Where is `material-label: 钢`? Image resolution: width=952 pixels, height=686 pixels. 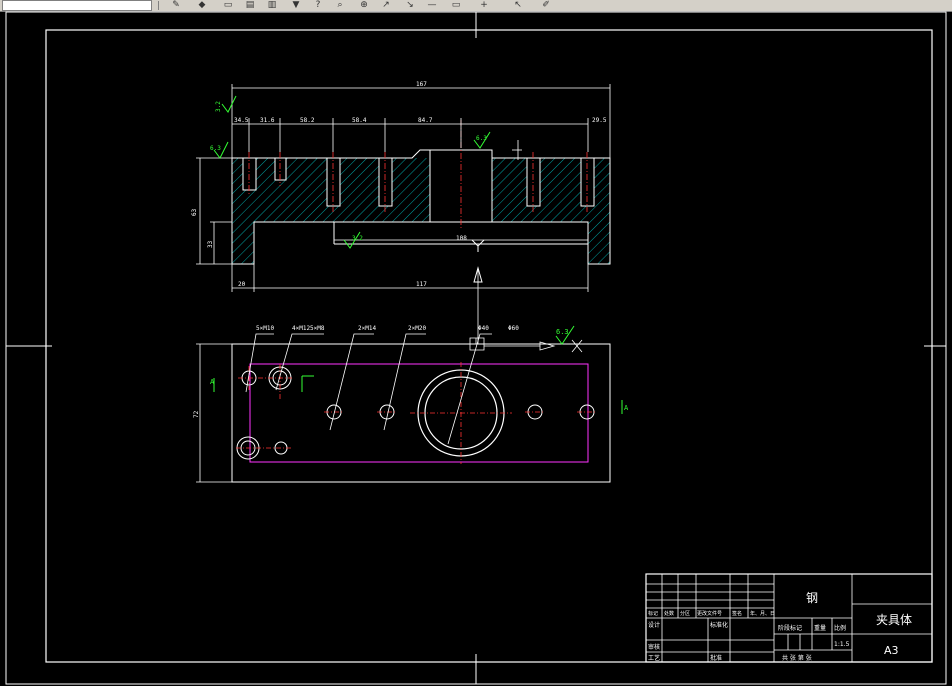 material-label: 钢 is located at coordinates (812, 598).